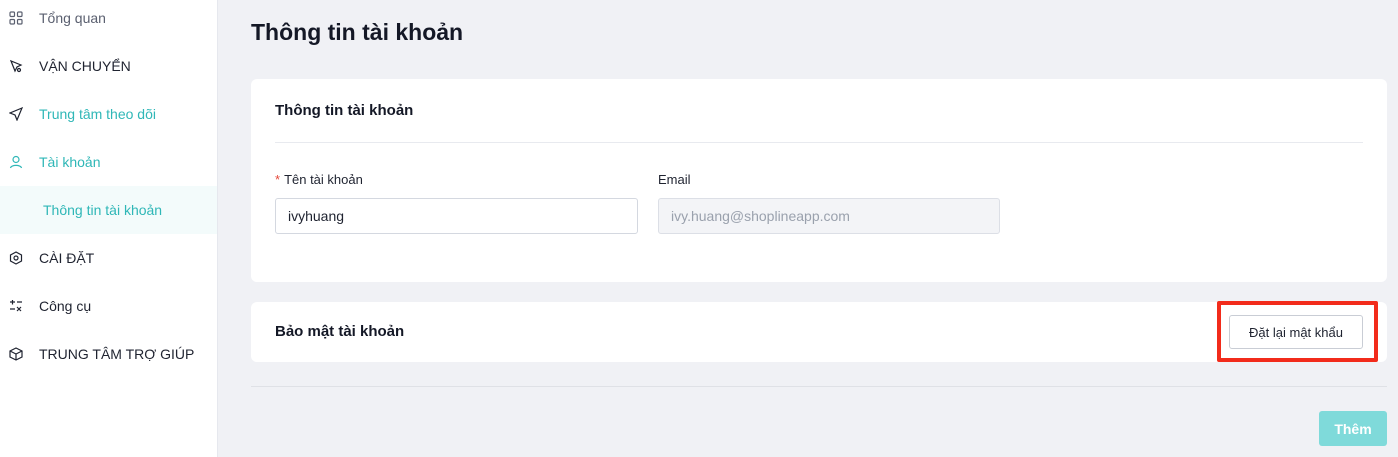  I want to click on email-value: ivy.huang@shoplineapp.com, so click(760, 216).